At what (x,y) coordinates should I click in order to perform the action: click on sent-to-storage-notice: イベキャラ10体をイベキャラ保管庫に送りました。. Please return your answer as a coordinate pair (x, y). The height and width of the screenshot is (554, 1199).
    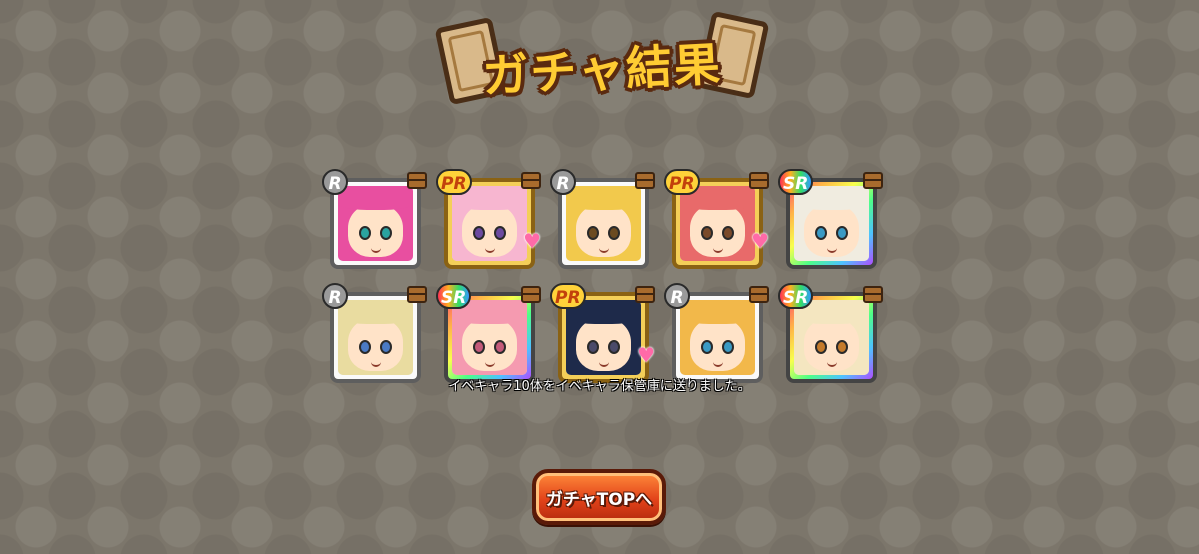
    Looking at the image, I should click on (599, 386).